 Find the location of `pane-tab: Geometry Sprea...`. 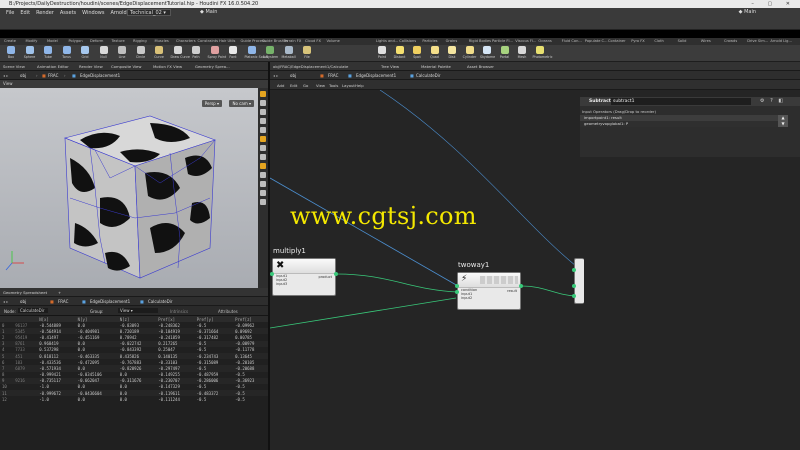

pane-tab: Geometry Sprea... is located at coordinates (212, 66).